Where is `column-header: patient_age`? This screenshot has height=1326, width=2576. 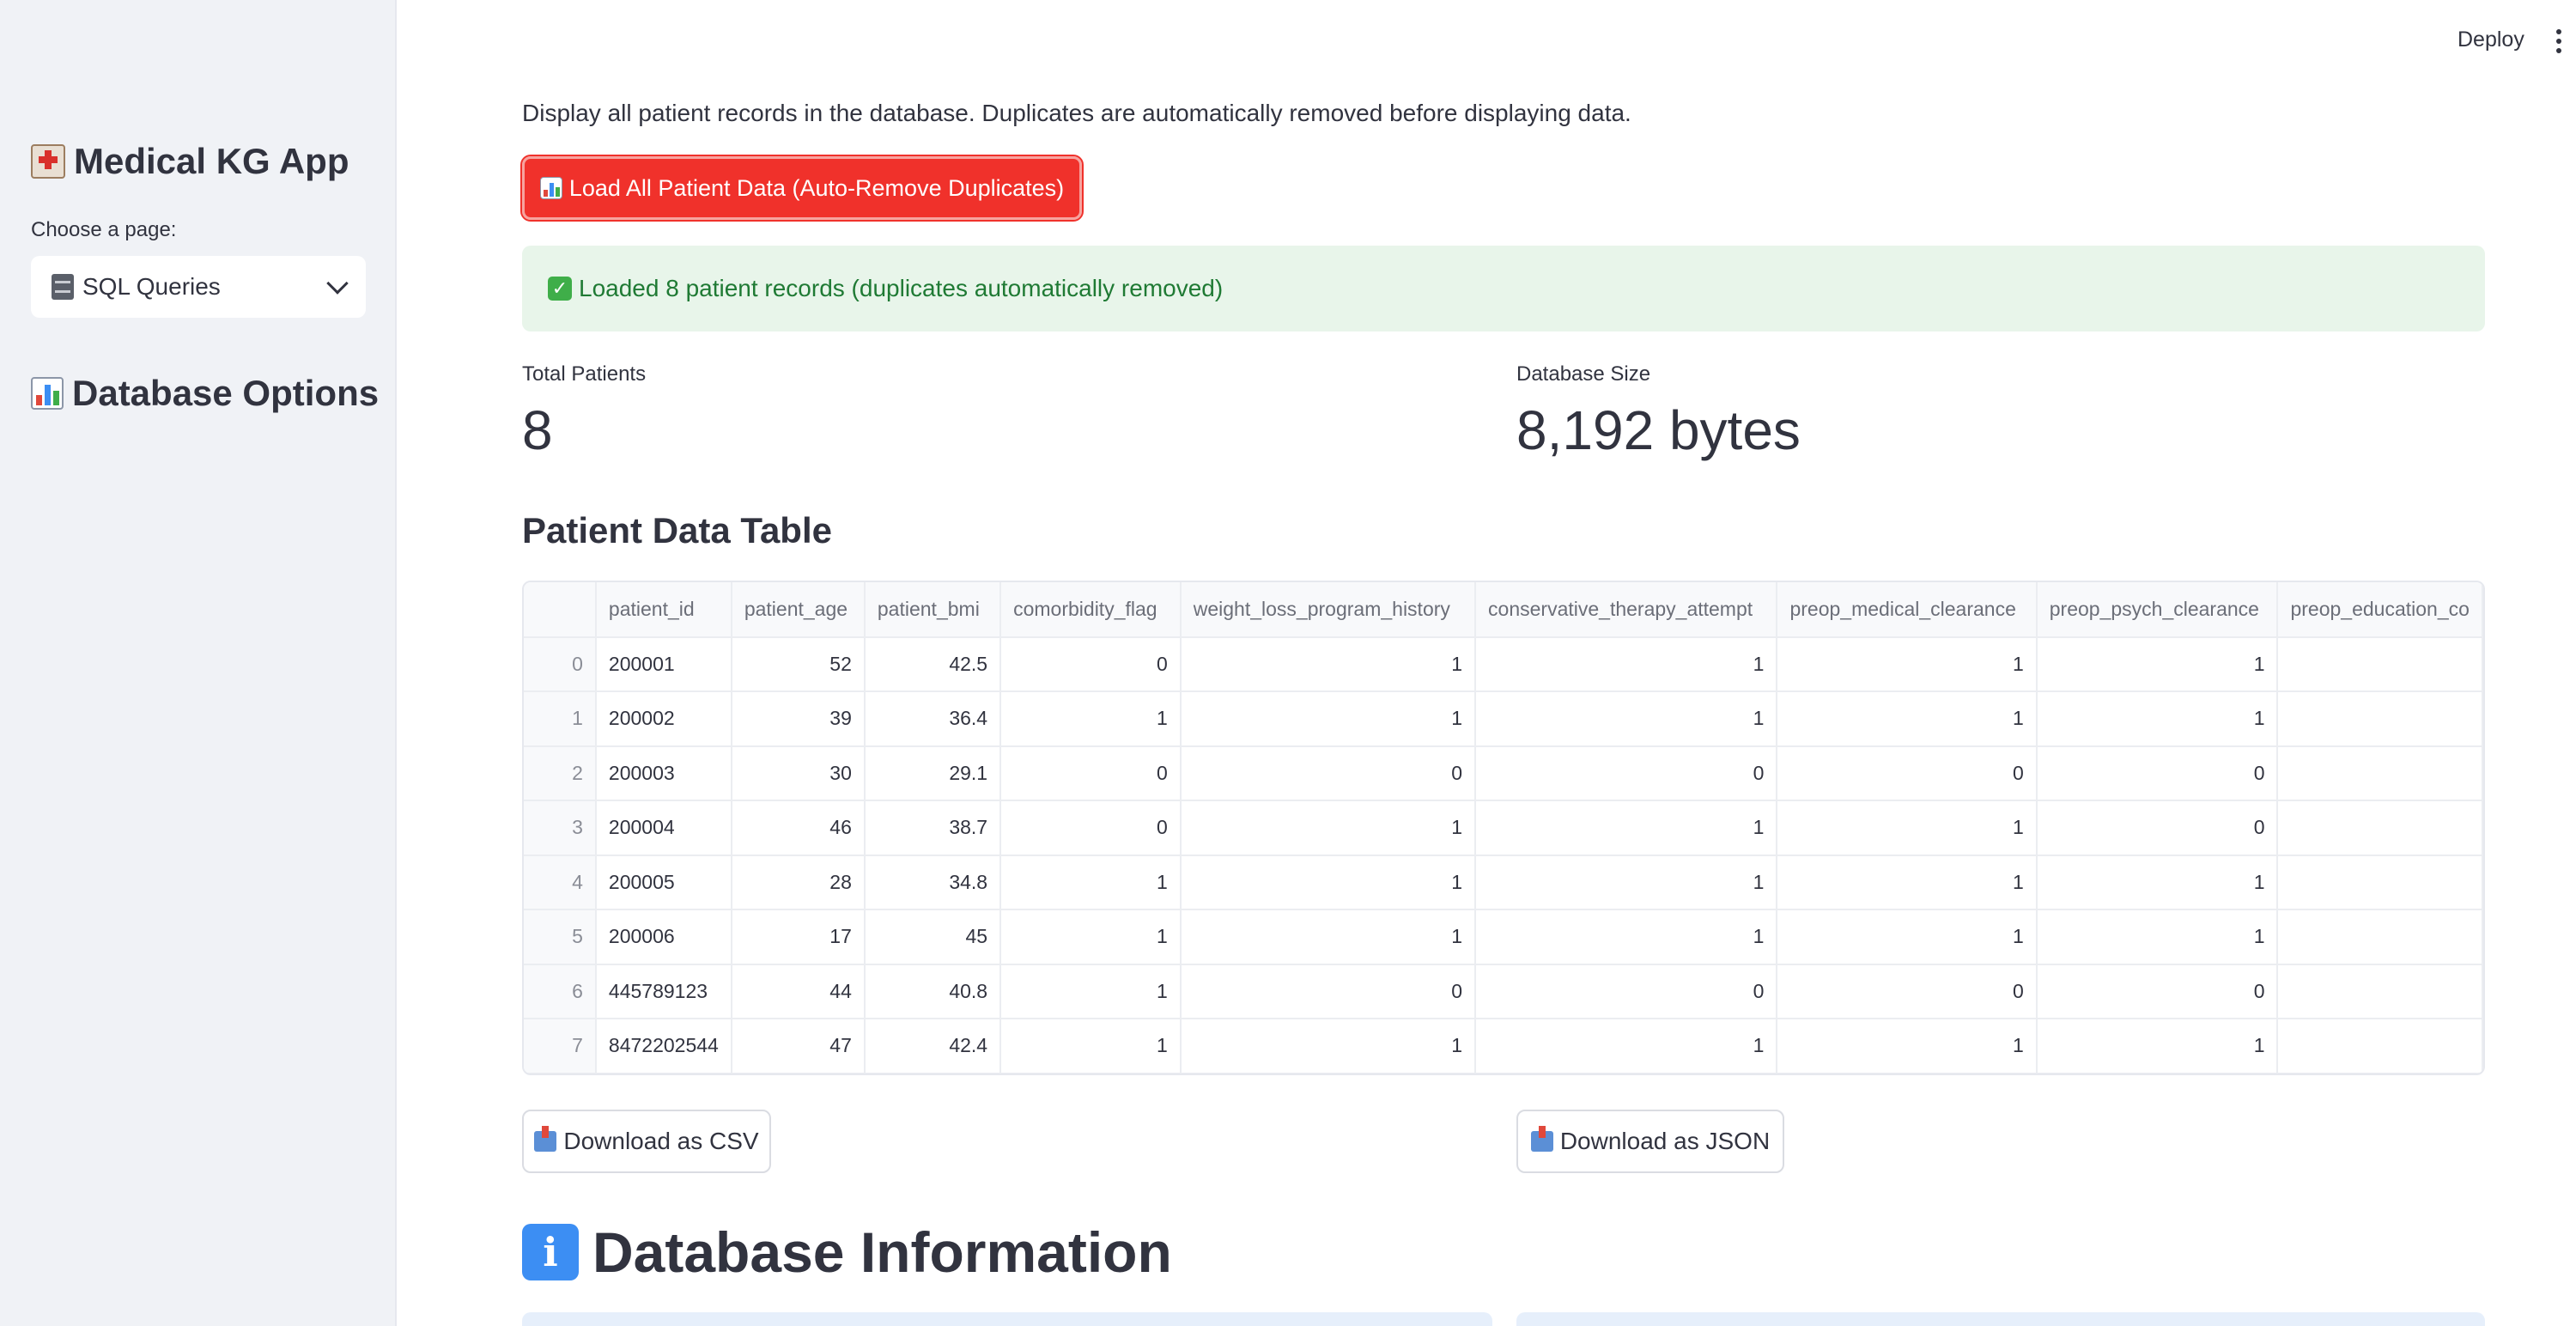 column-header: patient_age is located at coordinates (799, 610).